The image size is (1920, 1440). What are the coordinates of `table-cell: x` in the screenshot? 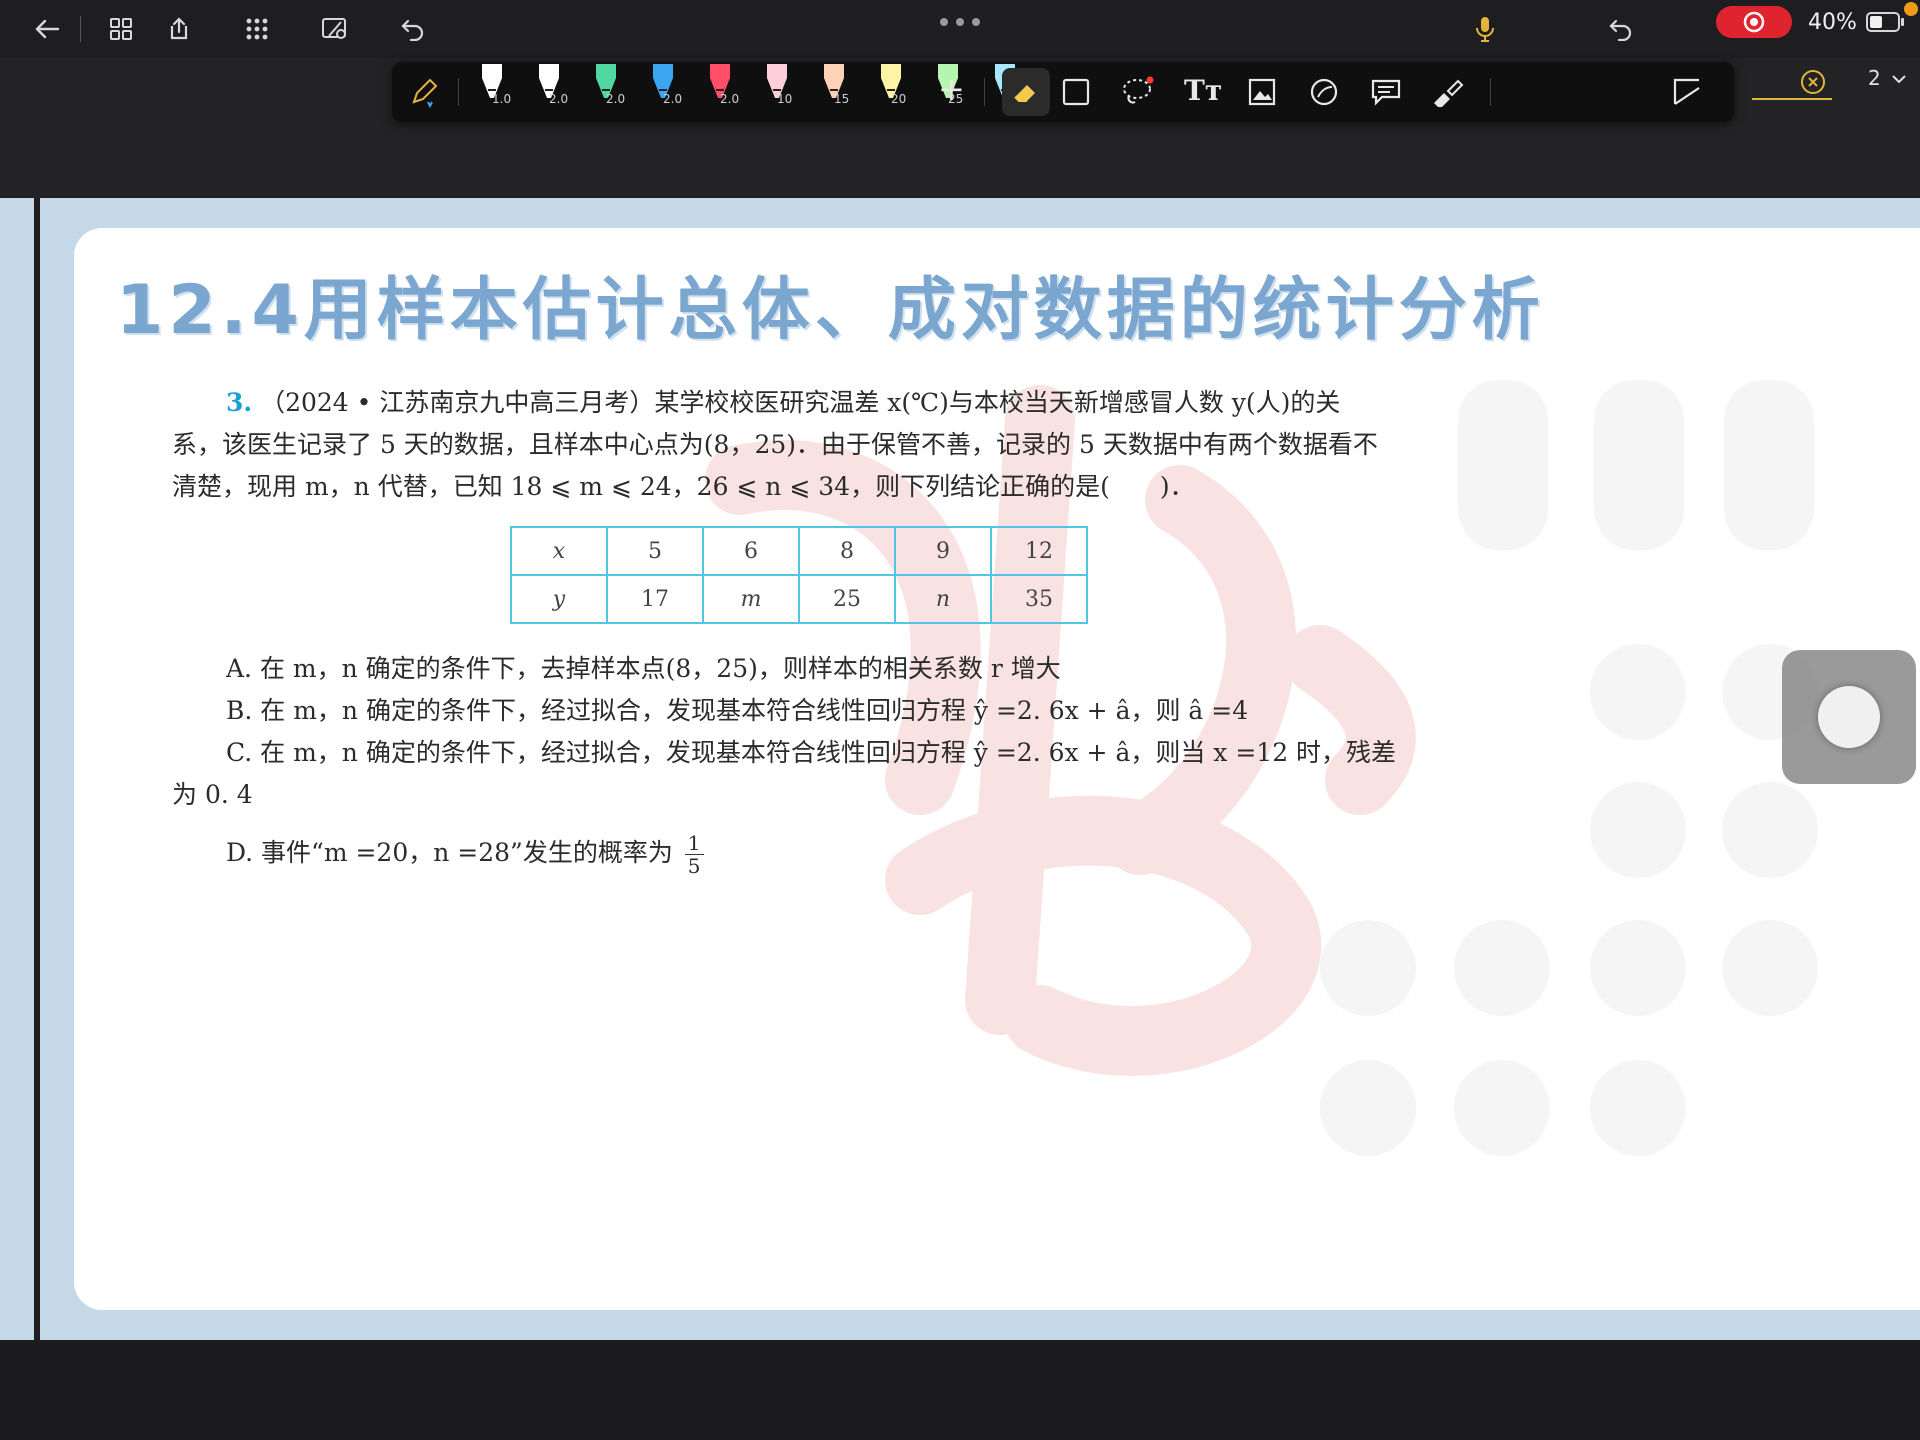 It's located at (559, 551).